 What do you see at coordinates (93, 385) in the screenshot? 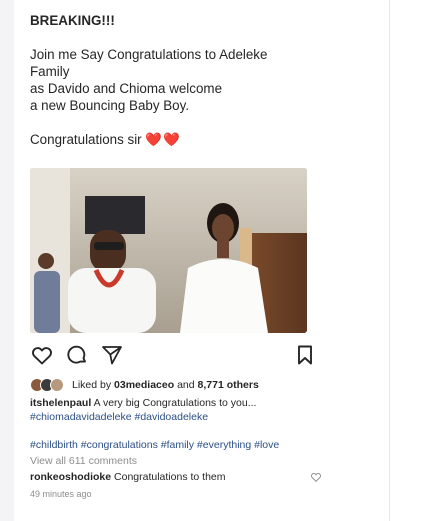
I see `likes-prefix: Liked by` at bounding box center [93, 385].